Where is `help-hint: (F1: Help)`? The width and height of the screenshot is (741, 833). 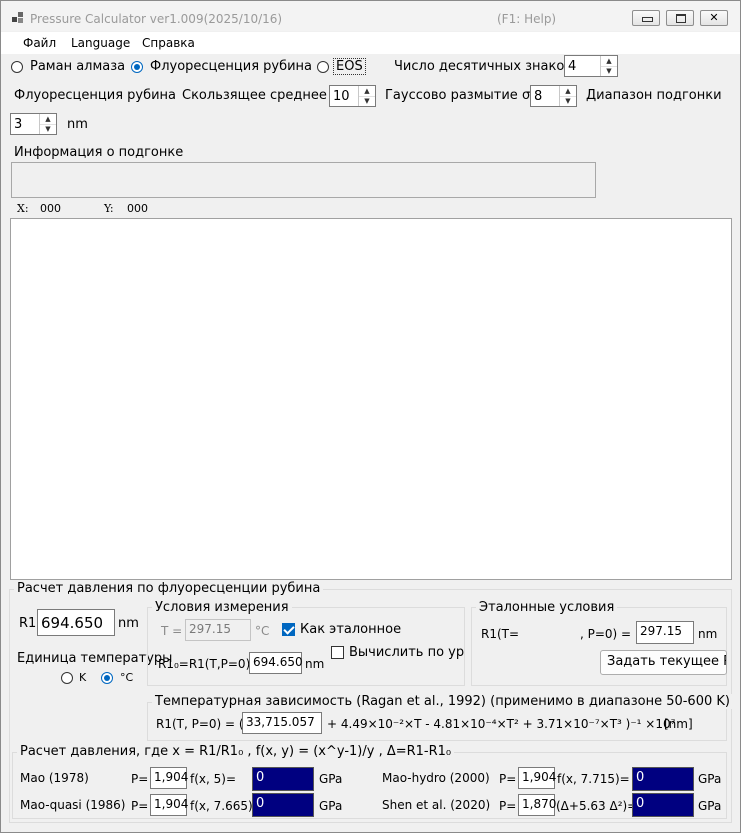
help-hint: (F1: Help) is located at coordinates (527, 19).